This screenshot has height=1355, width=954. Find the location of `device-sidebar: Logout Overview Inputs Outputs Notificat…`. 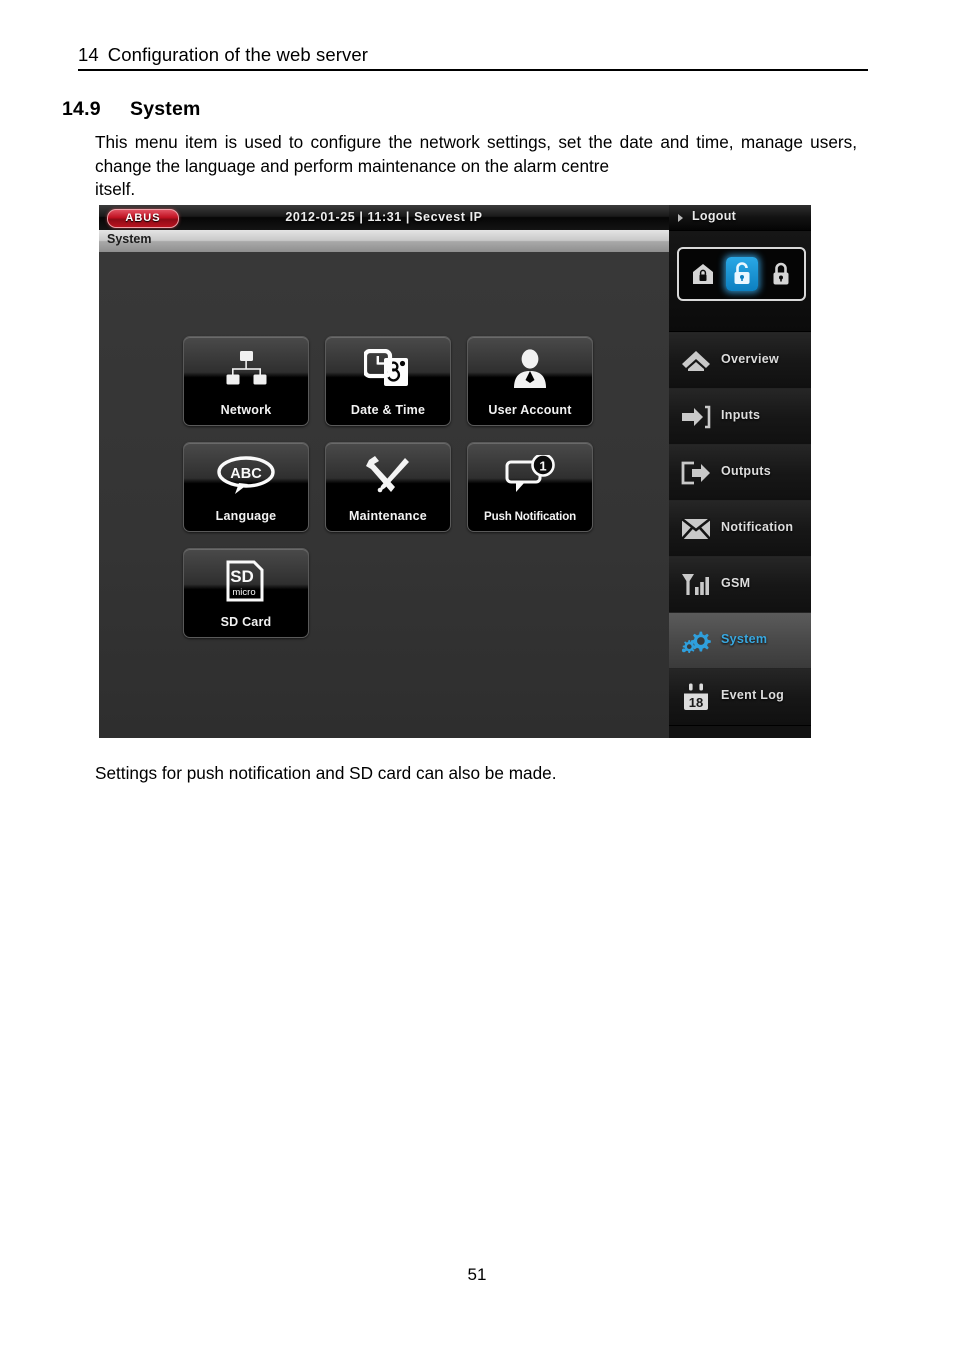

device-sidebar: Logout Overview Inputs Outputs Notificat… is located at coordinates (740, 471).